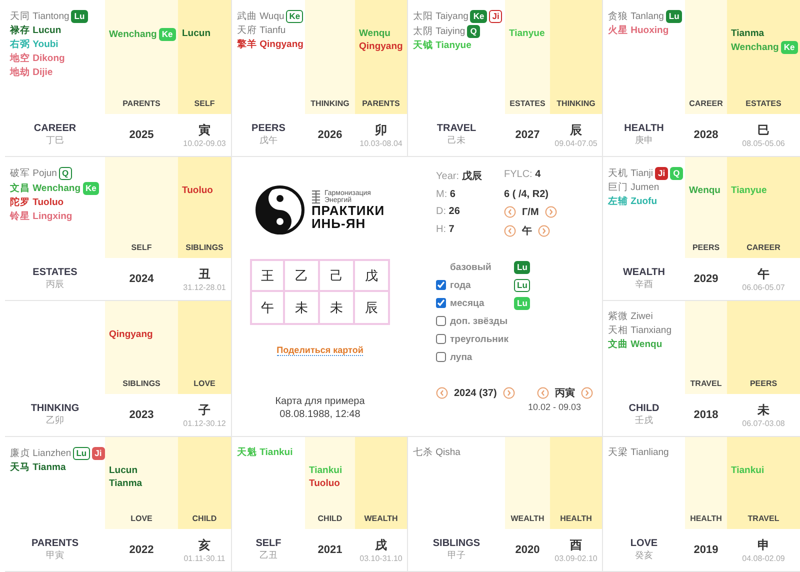 The height and width of the screenshot is (572, 800). Describe the element at coordinates (325, 471) in the screenshot. I see `star-name: Tiankui` at that location.